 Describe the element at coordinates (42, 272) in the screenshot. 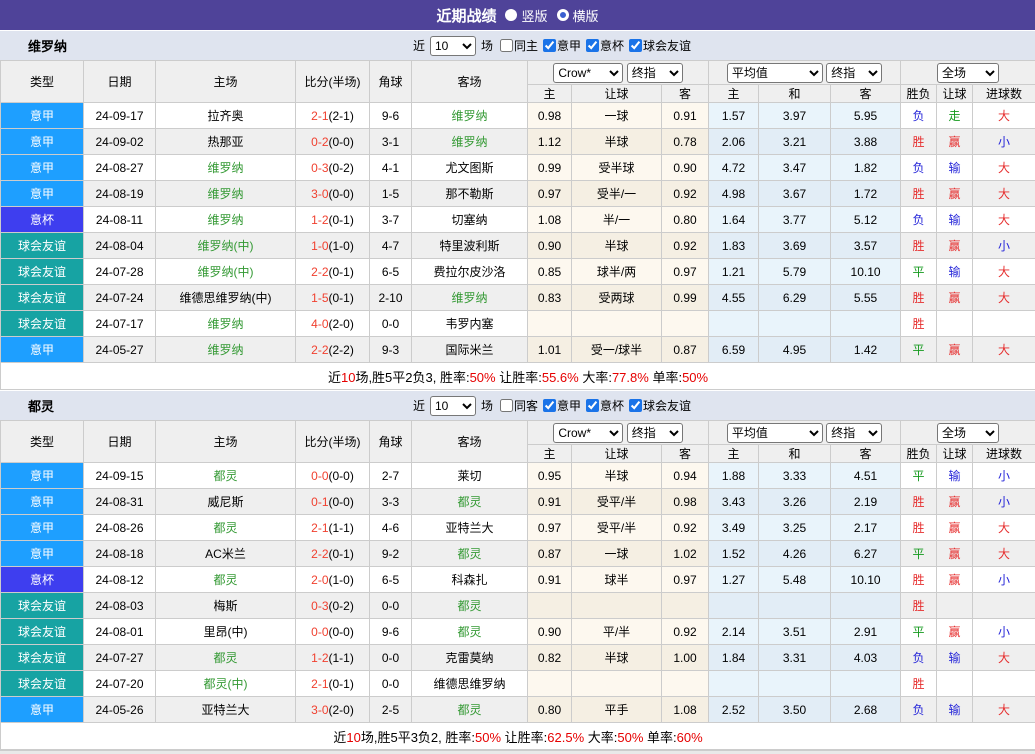

I see `league-cell: 球会友谊` at that location.